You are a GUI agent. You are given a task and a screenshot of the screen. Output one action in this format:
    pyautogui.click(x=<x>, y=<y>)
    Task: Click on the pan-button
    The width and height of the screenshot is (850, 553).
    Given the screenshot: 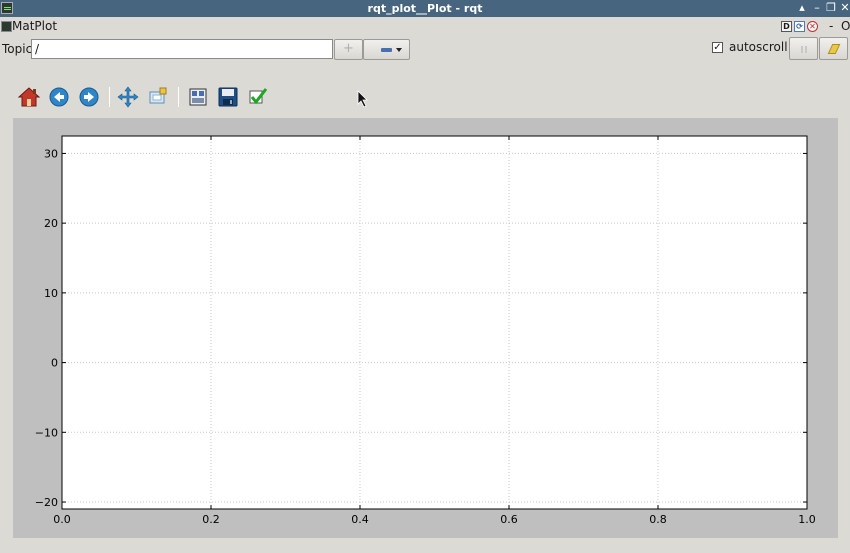 What is the action you would take?
    pyautogui.click(x=128, y=97)
    